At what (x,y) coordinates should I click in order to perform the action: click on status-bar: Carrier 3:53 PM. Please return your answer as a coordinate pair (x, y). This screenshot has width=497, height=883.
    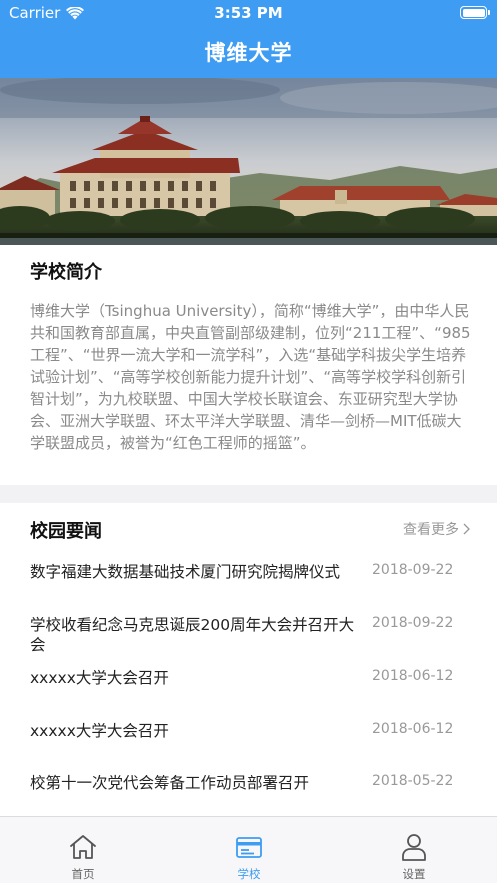
    Looking at the image, I should click on (248, 13).